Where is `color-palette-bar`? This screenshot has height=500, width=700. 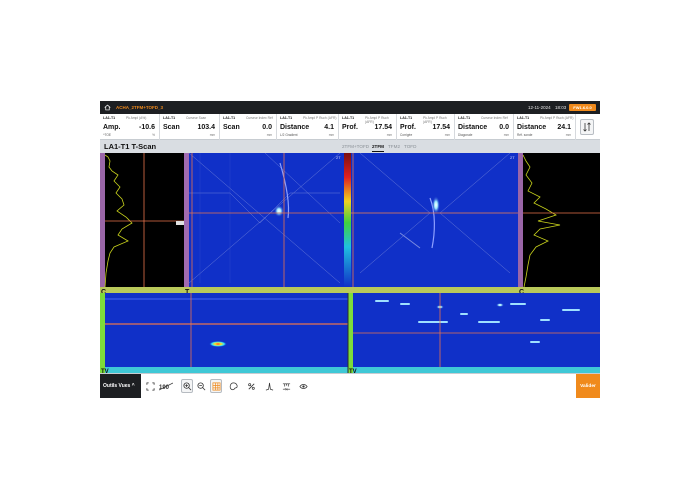 color-palette-bar is located at coordinates (347, 223).